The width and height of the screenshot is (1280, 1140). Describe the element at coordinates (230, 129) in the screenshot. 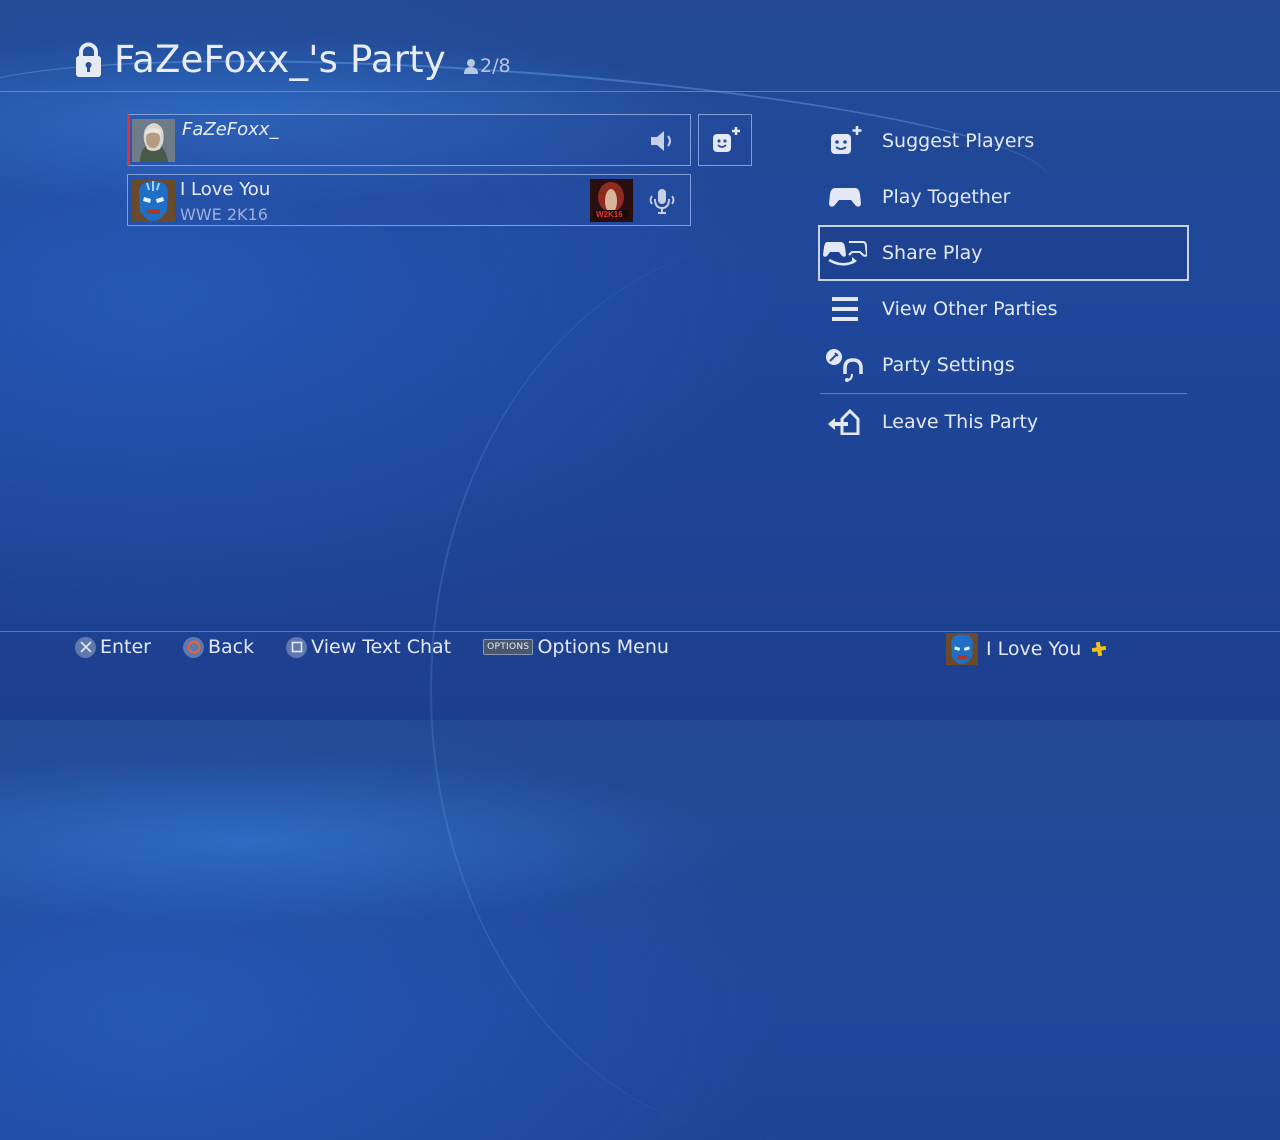

I see `member-name: FaZeFoxx_` at that location.